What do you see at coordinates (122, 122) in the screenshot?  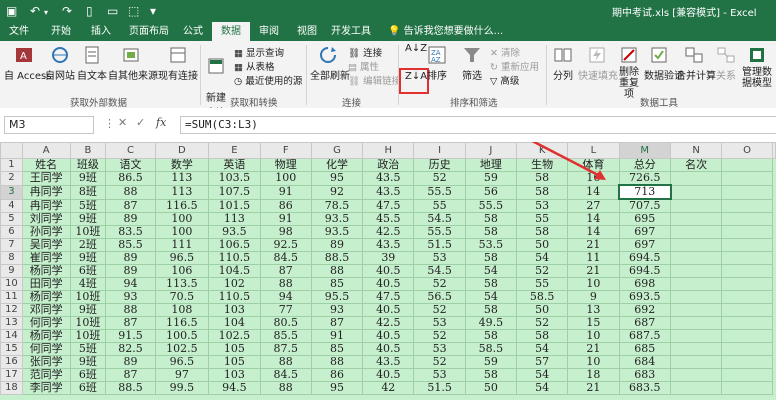 I see `cancel-icon: ✕` at bounding box center [122, 122].